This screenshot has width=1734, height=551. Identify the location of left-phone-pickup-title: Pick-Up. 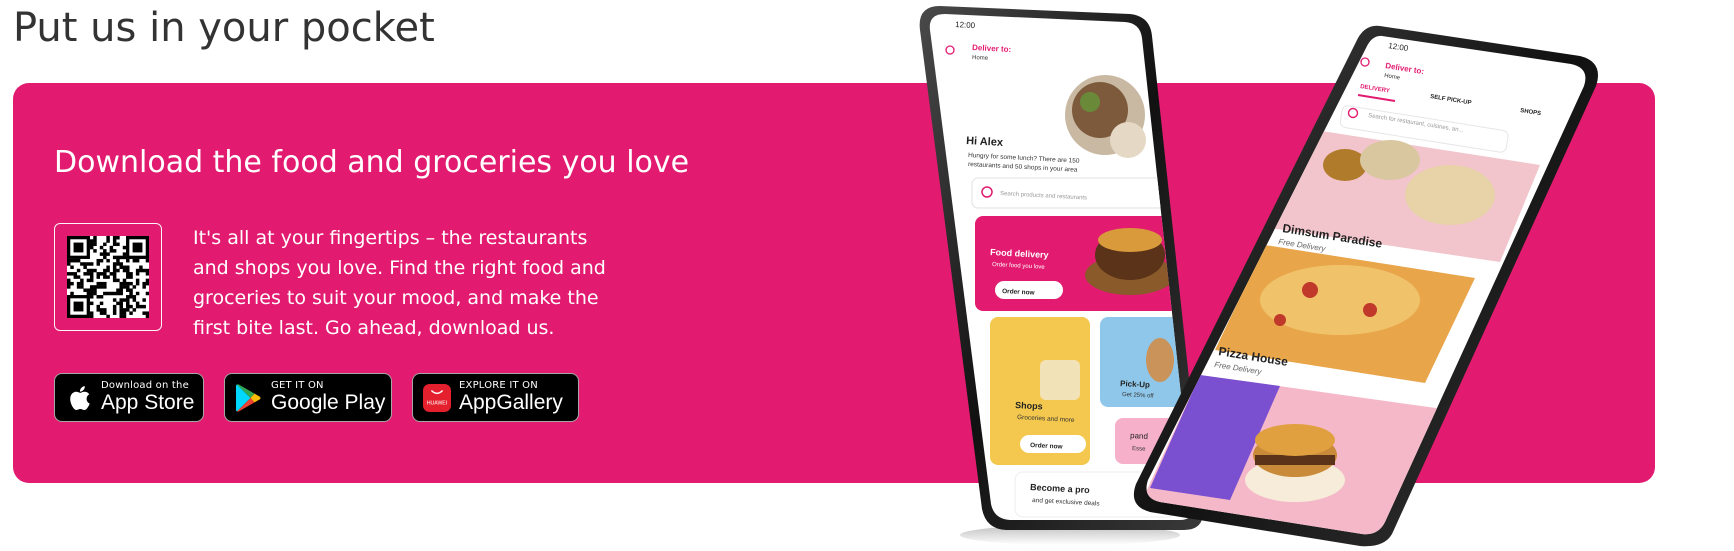
(1135, 384).